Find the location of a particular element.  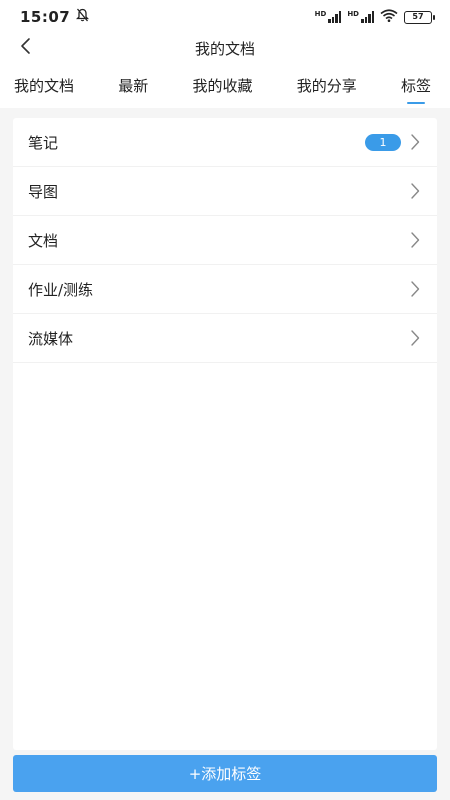

tab-my-favorites: 我的收藏 is located at coordinates (222, 85).